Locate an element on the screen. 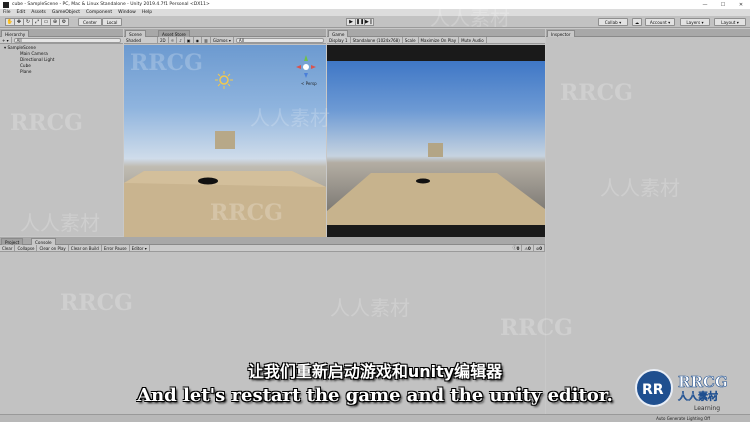 The image size is (750, 422). pivot-label: Center is located at coordinates (90, 22).